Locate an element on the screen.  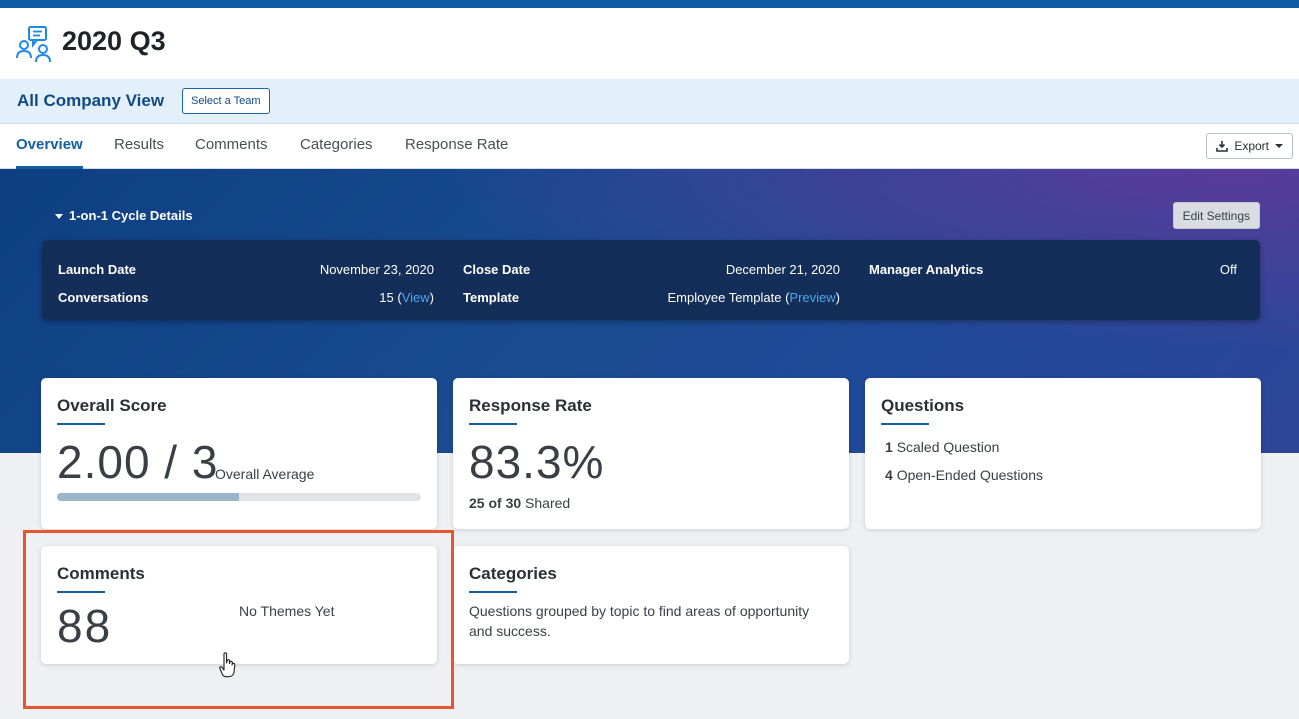
launch-date-label: Launch Date is located at coordinates (97, 269).